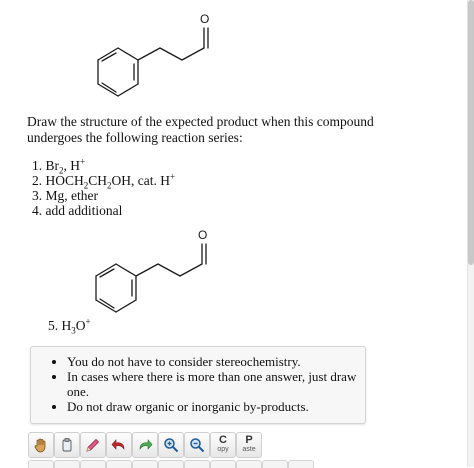 The height and width of the screenshot is (468, 474). What do you see at coordinates (249, 440) in the screenshot?
I see `paste-label-initial: P` at bounding box center [249, 440].